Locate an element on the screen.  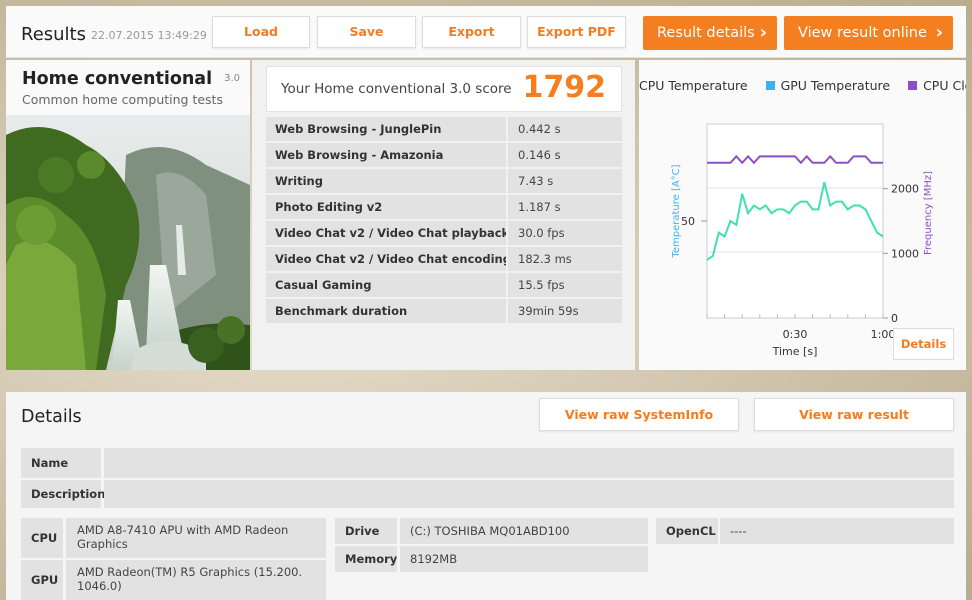
subscore-row: Benchmark duration 39min 59s is located at coordinates (444, 311).